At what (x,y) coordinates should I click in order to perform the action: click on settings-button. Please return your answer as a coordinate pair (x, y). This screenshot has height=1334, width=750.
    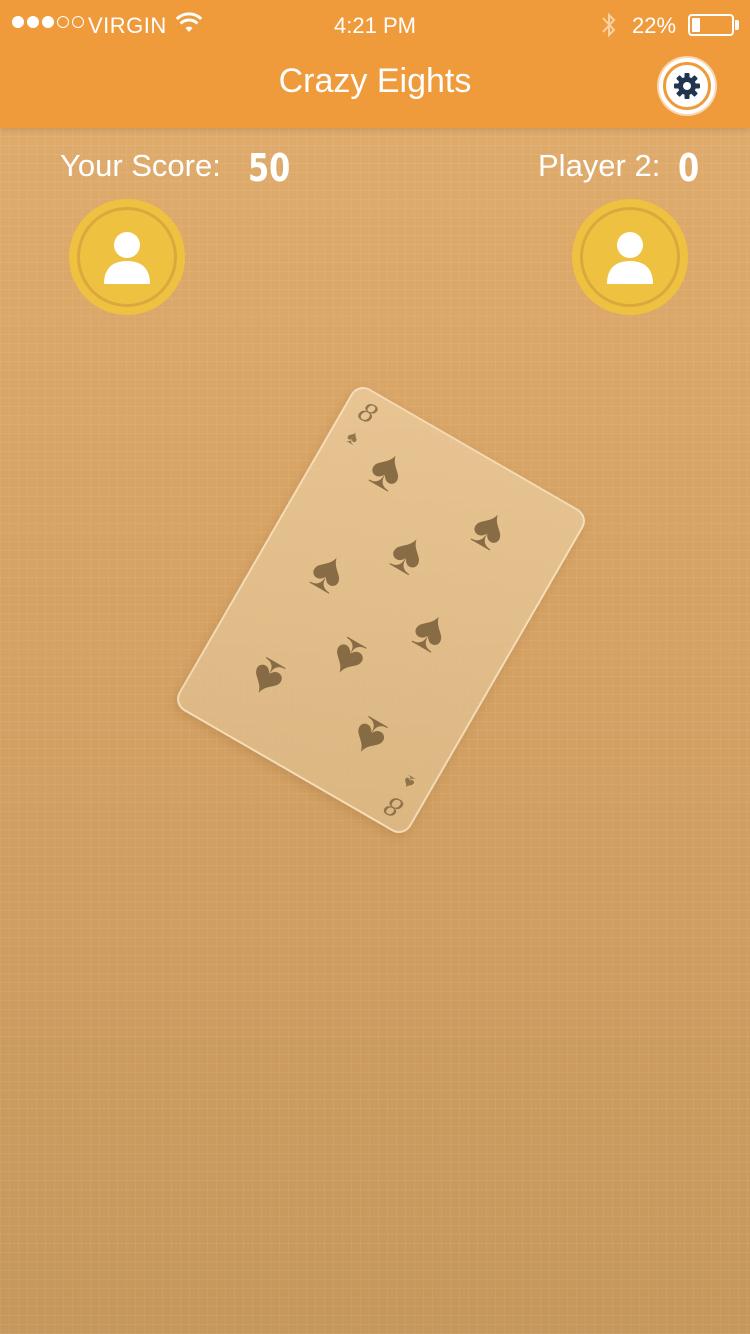
    Looking at the image, I should click on (687, 86).